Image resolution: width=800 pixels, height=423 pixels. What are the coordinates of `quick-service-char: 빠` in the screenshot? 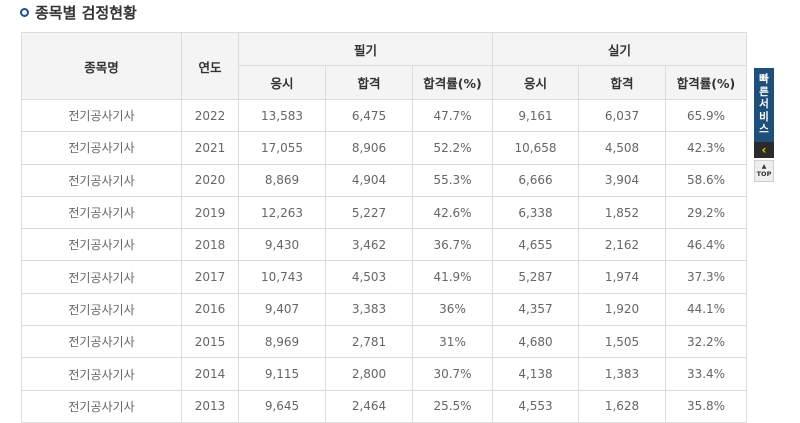 It's located at (764, 79).